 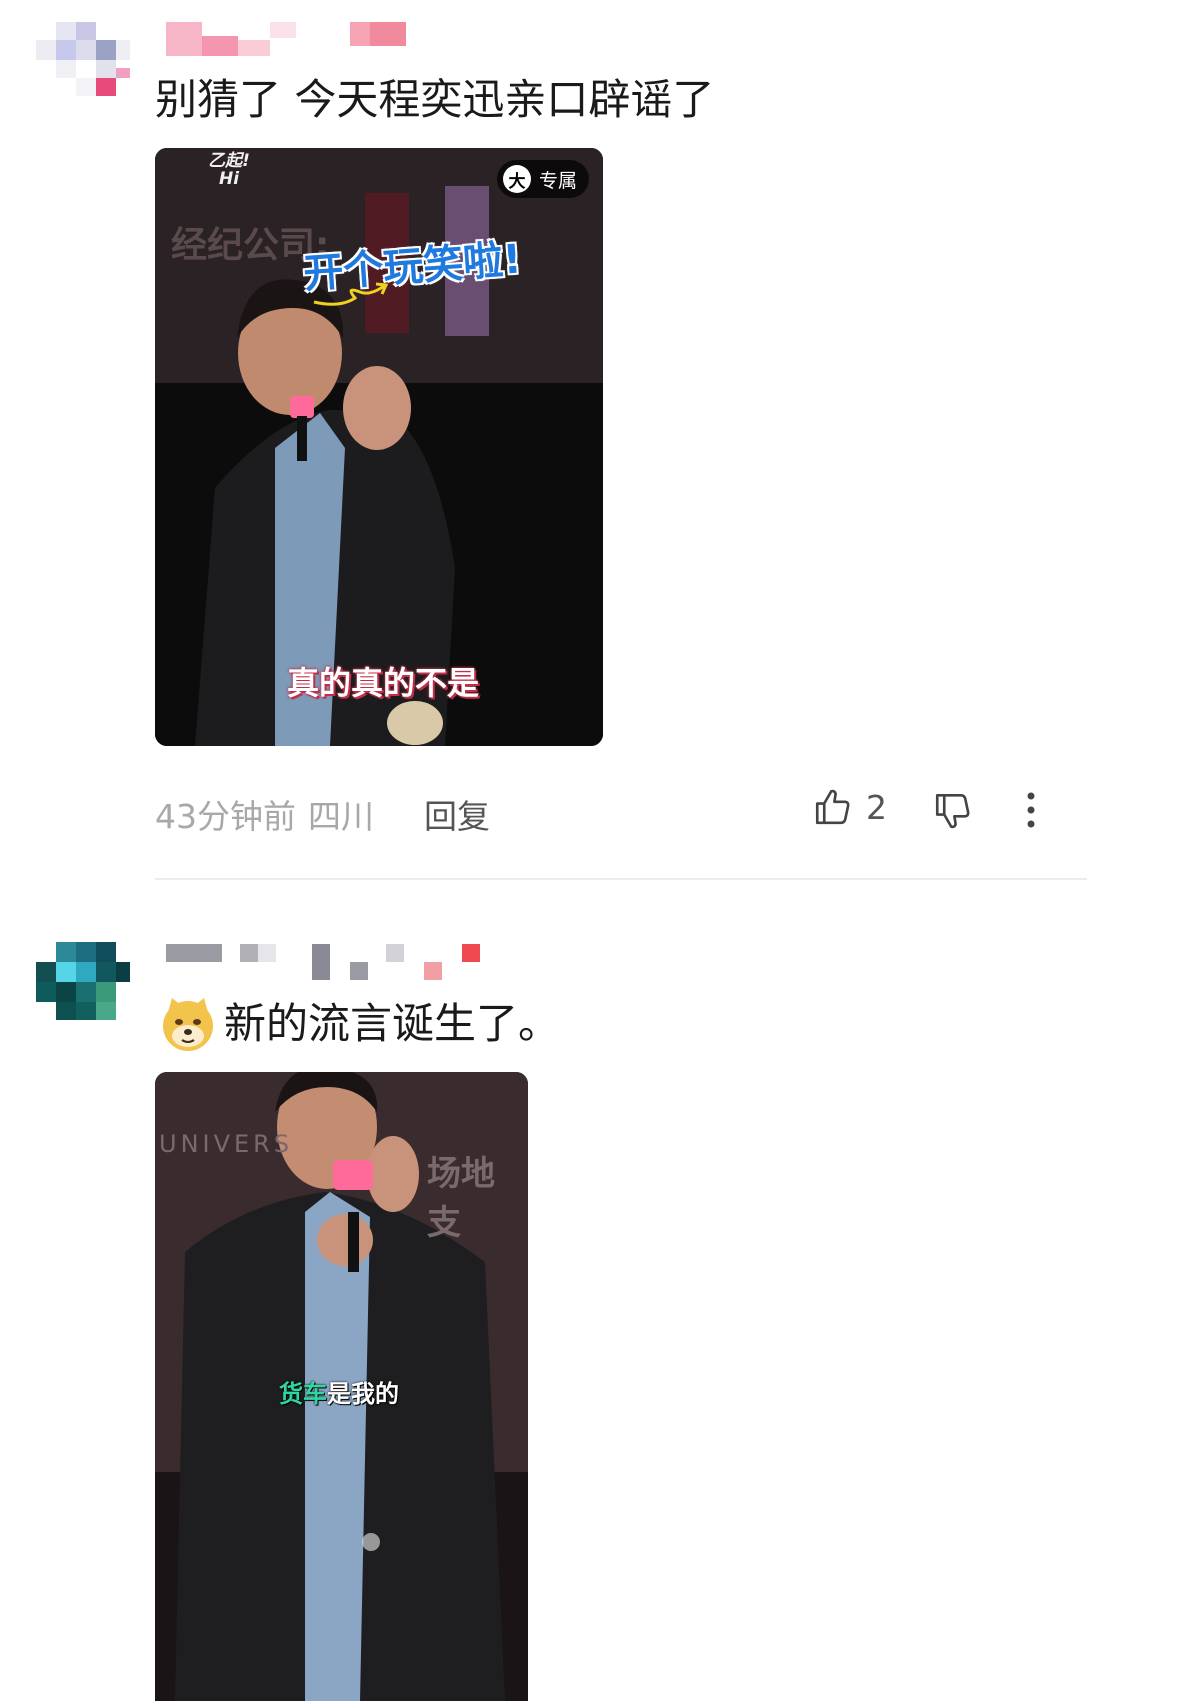 I want to click on dislike-button, so click(x=953, y=811).